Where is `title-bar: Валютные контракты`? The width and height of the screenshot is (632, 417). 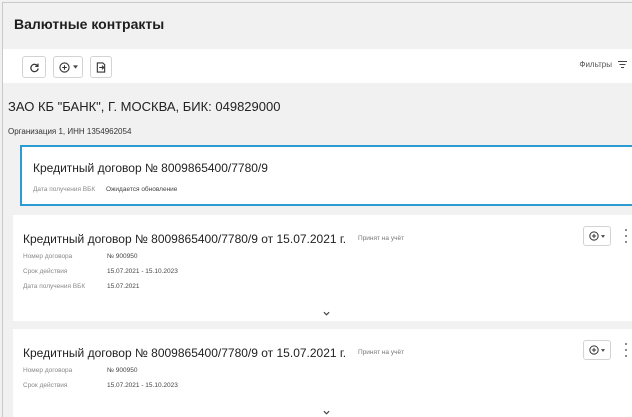
title-bar: Валютные контракты is located at coordinates (317, 26).